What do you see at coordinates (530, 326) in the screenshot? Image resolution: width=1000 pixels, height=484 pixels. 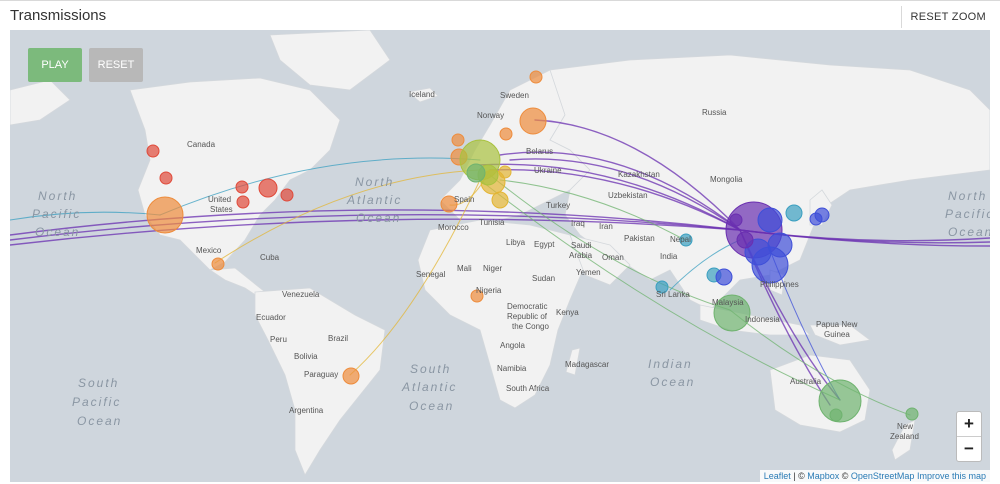 I see `label-the-congo: the Congo` at bounding box center [530, 326].